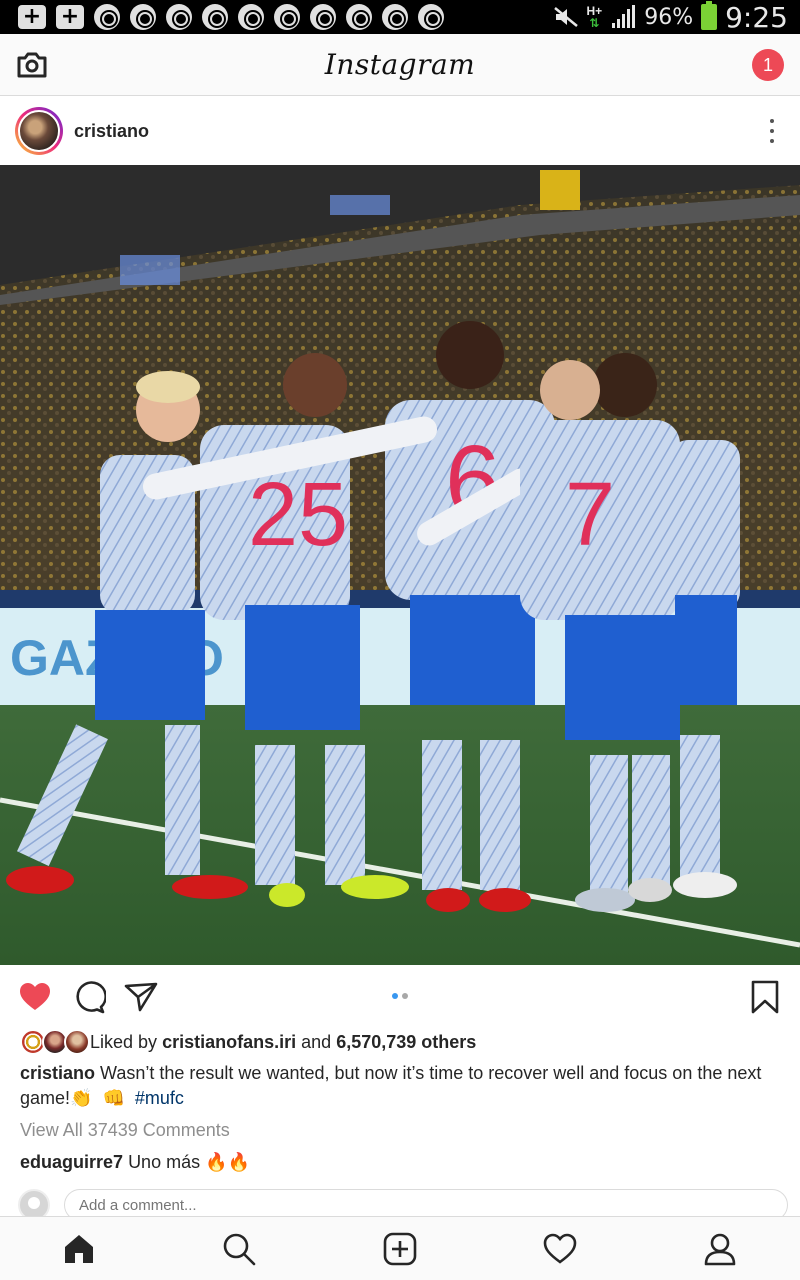 Image resolution: width=800 pixels, height=1280 pixels. What do you see at coordinates (772, 131) in the screenshot?
I see `more-options-button` at bounding box center [772, 131].